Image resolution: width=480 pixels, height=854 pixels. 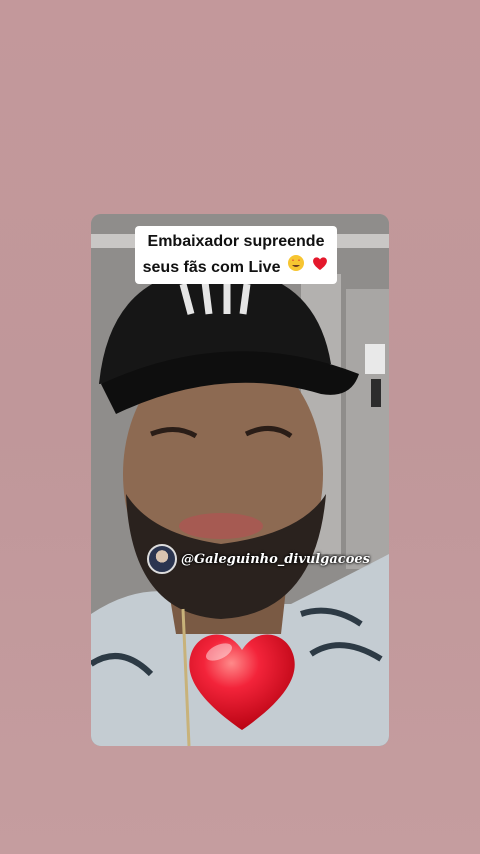 What do you see at coordinates (162, 559) in the screenshot?
I see `watermark-avatar` at bounding box center [162, 559].